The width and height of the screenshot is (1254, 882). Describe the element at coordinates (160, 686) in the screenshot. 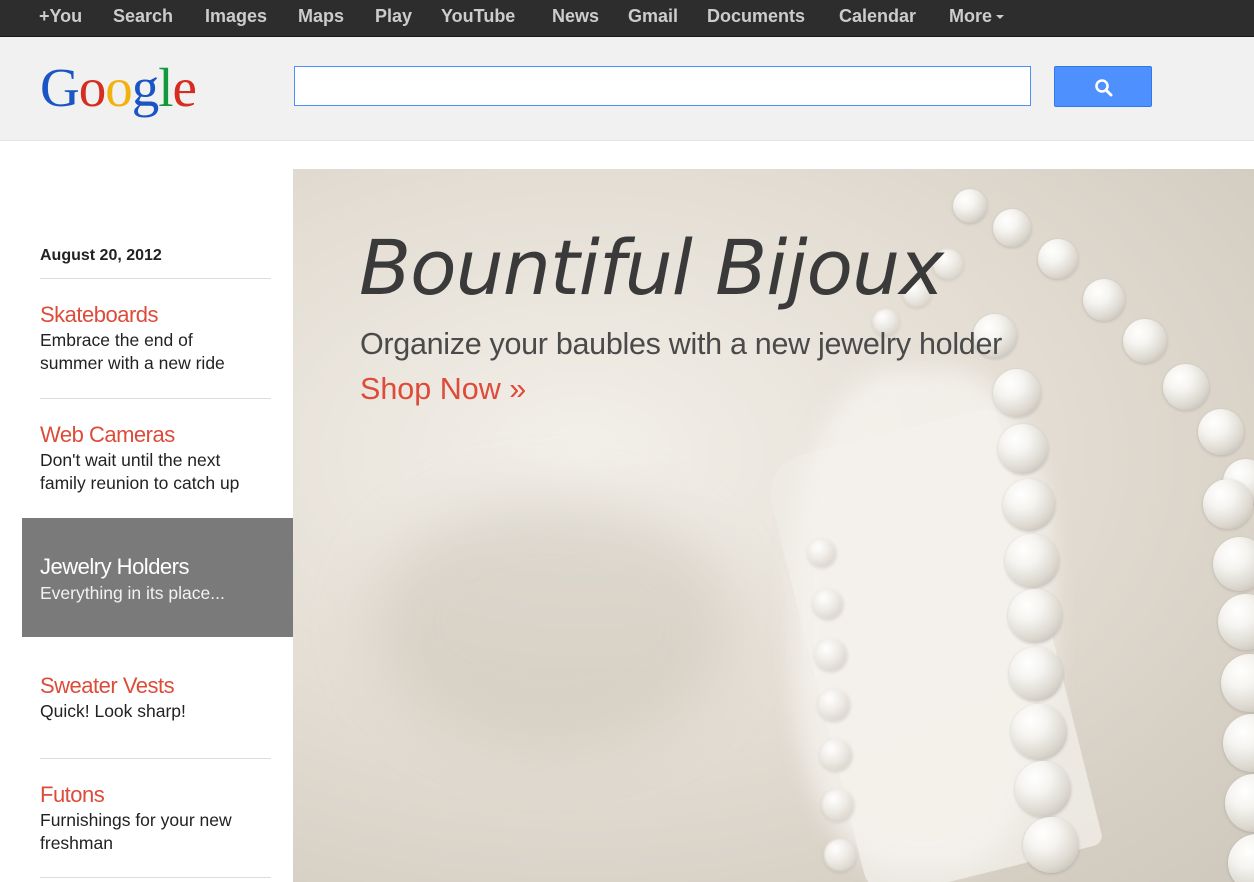

I see `sidebar-item-title: Sweater Vests` at that location.